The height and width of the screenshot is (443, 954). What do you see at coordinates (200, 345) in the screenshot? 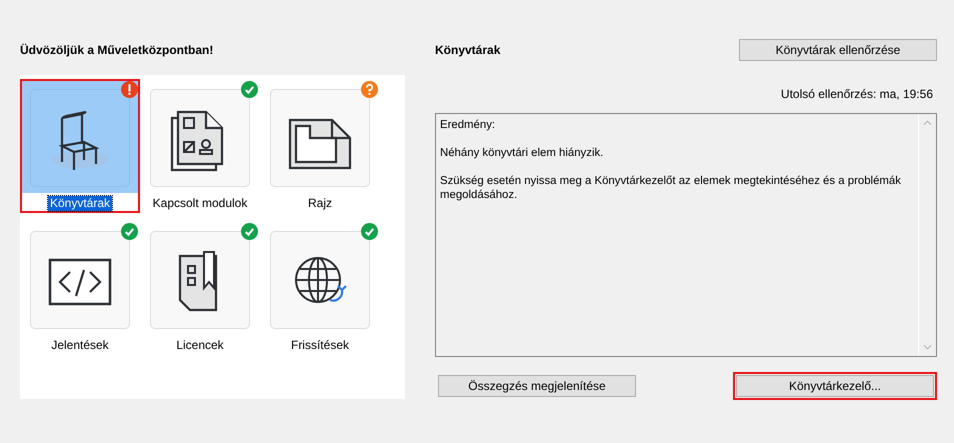
I see `tile-label: Licencek` at bounding box center [200, 345].